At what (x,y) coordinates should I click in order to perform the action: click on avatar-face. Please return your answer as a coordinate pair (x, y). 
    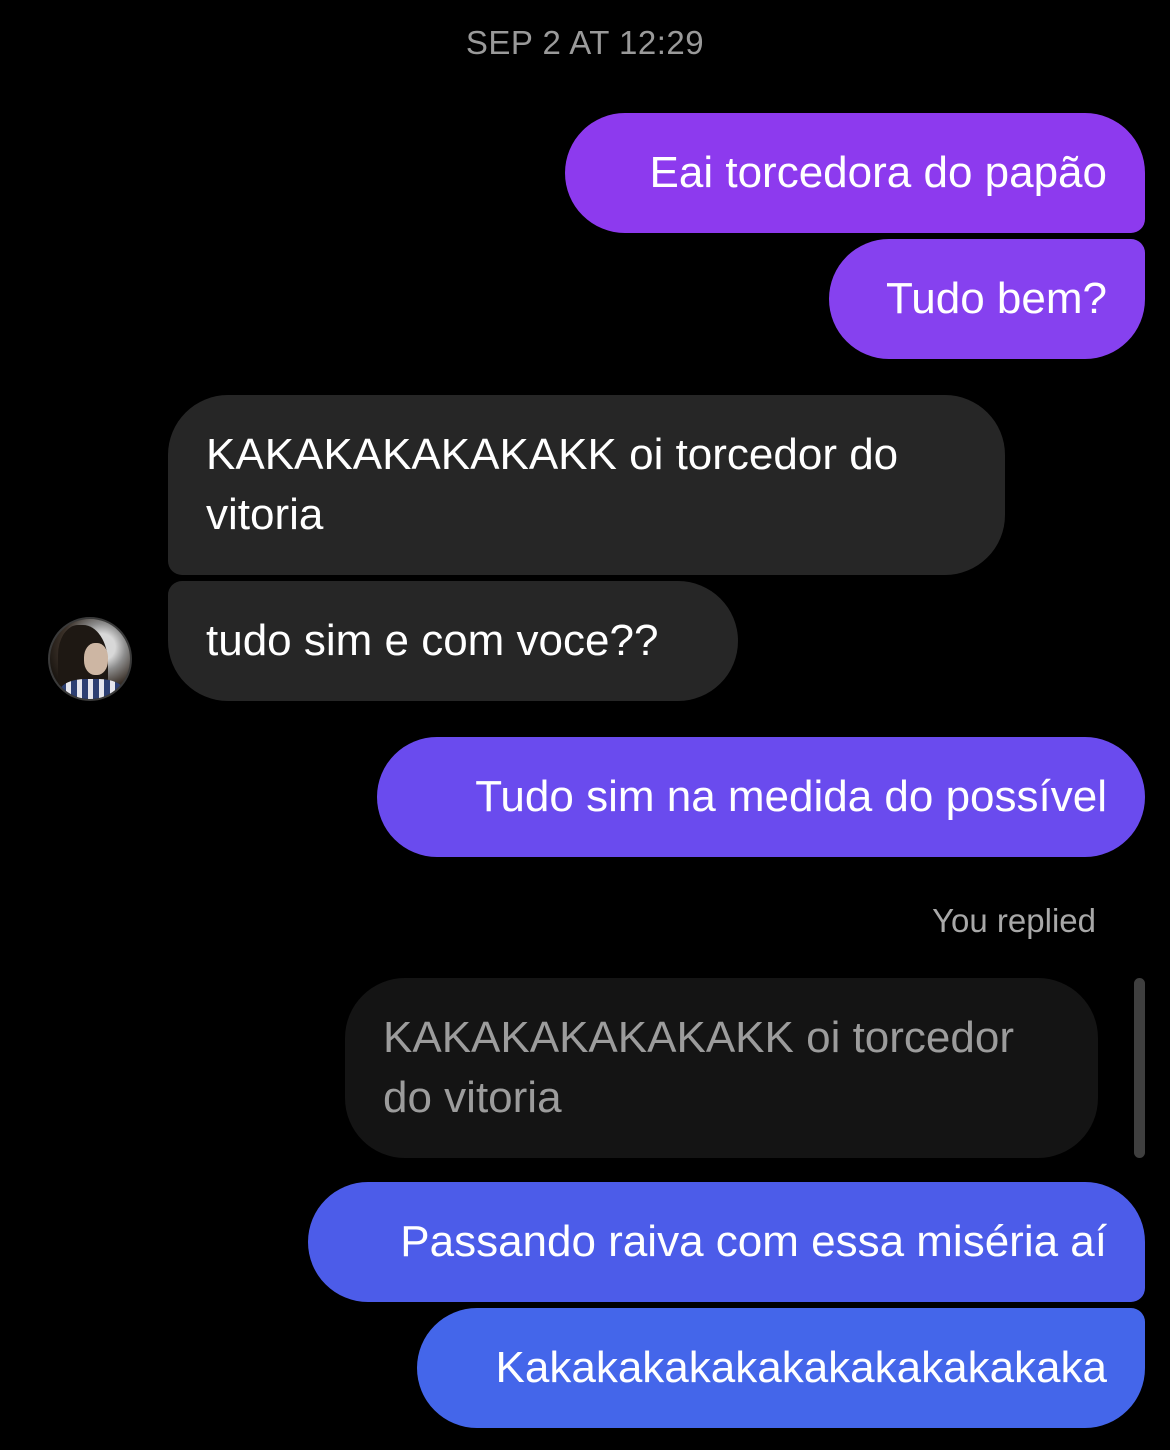
    Looking at the image, I should click on (96, 659).